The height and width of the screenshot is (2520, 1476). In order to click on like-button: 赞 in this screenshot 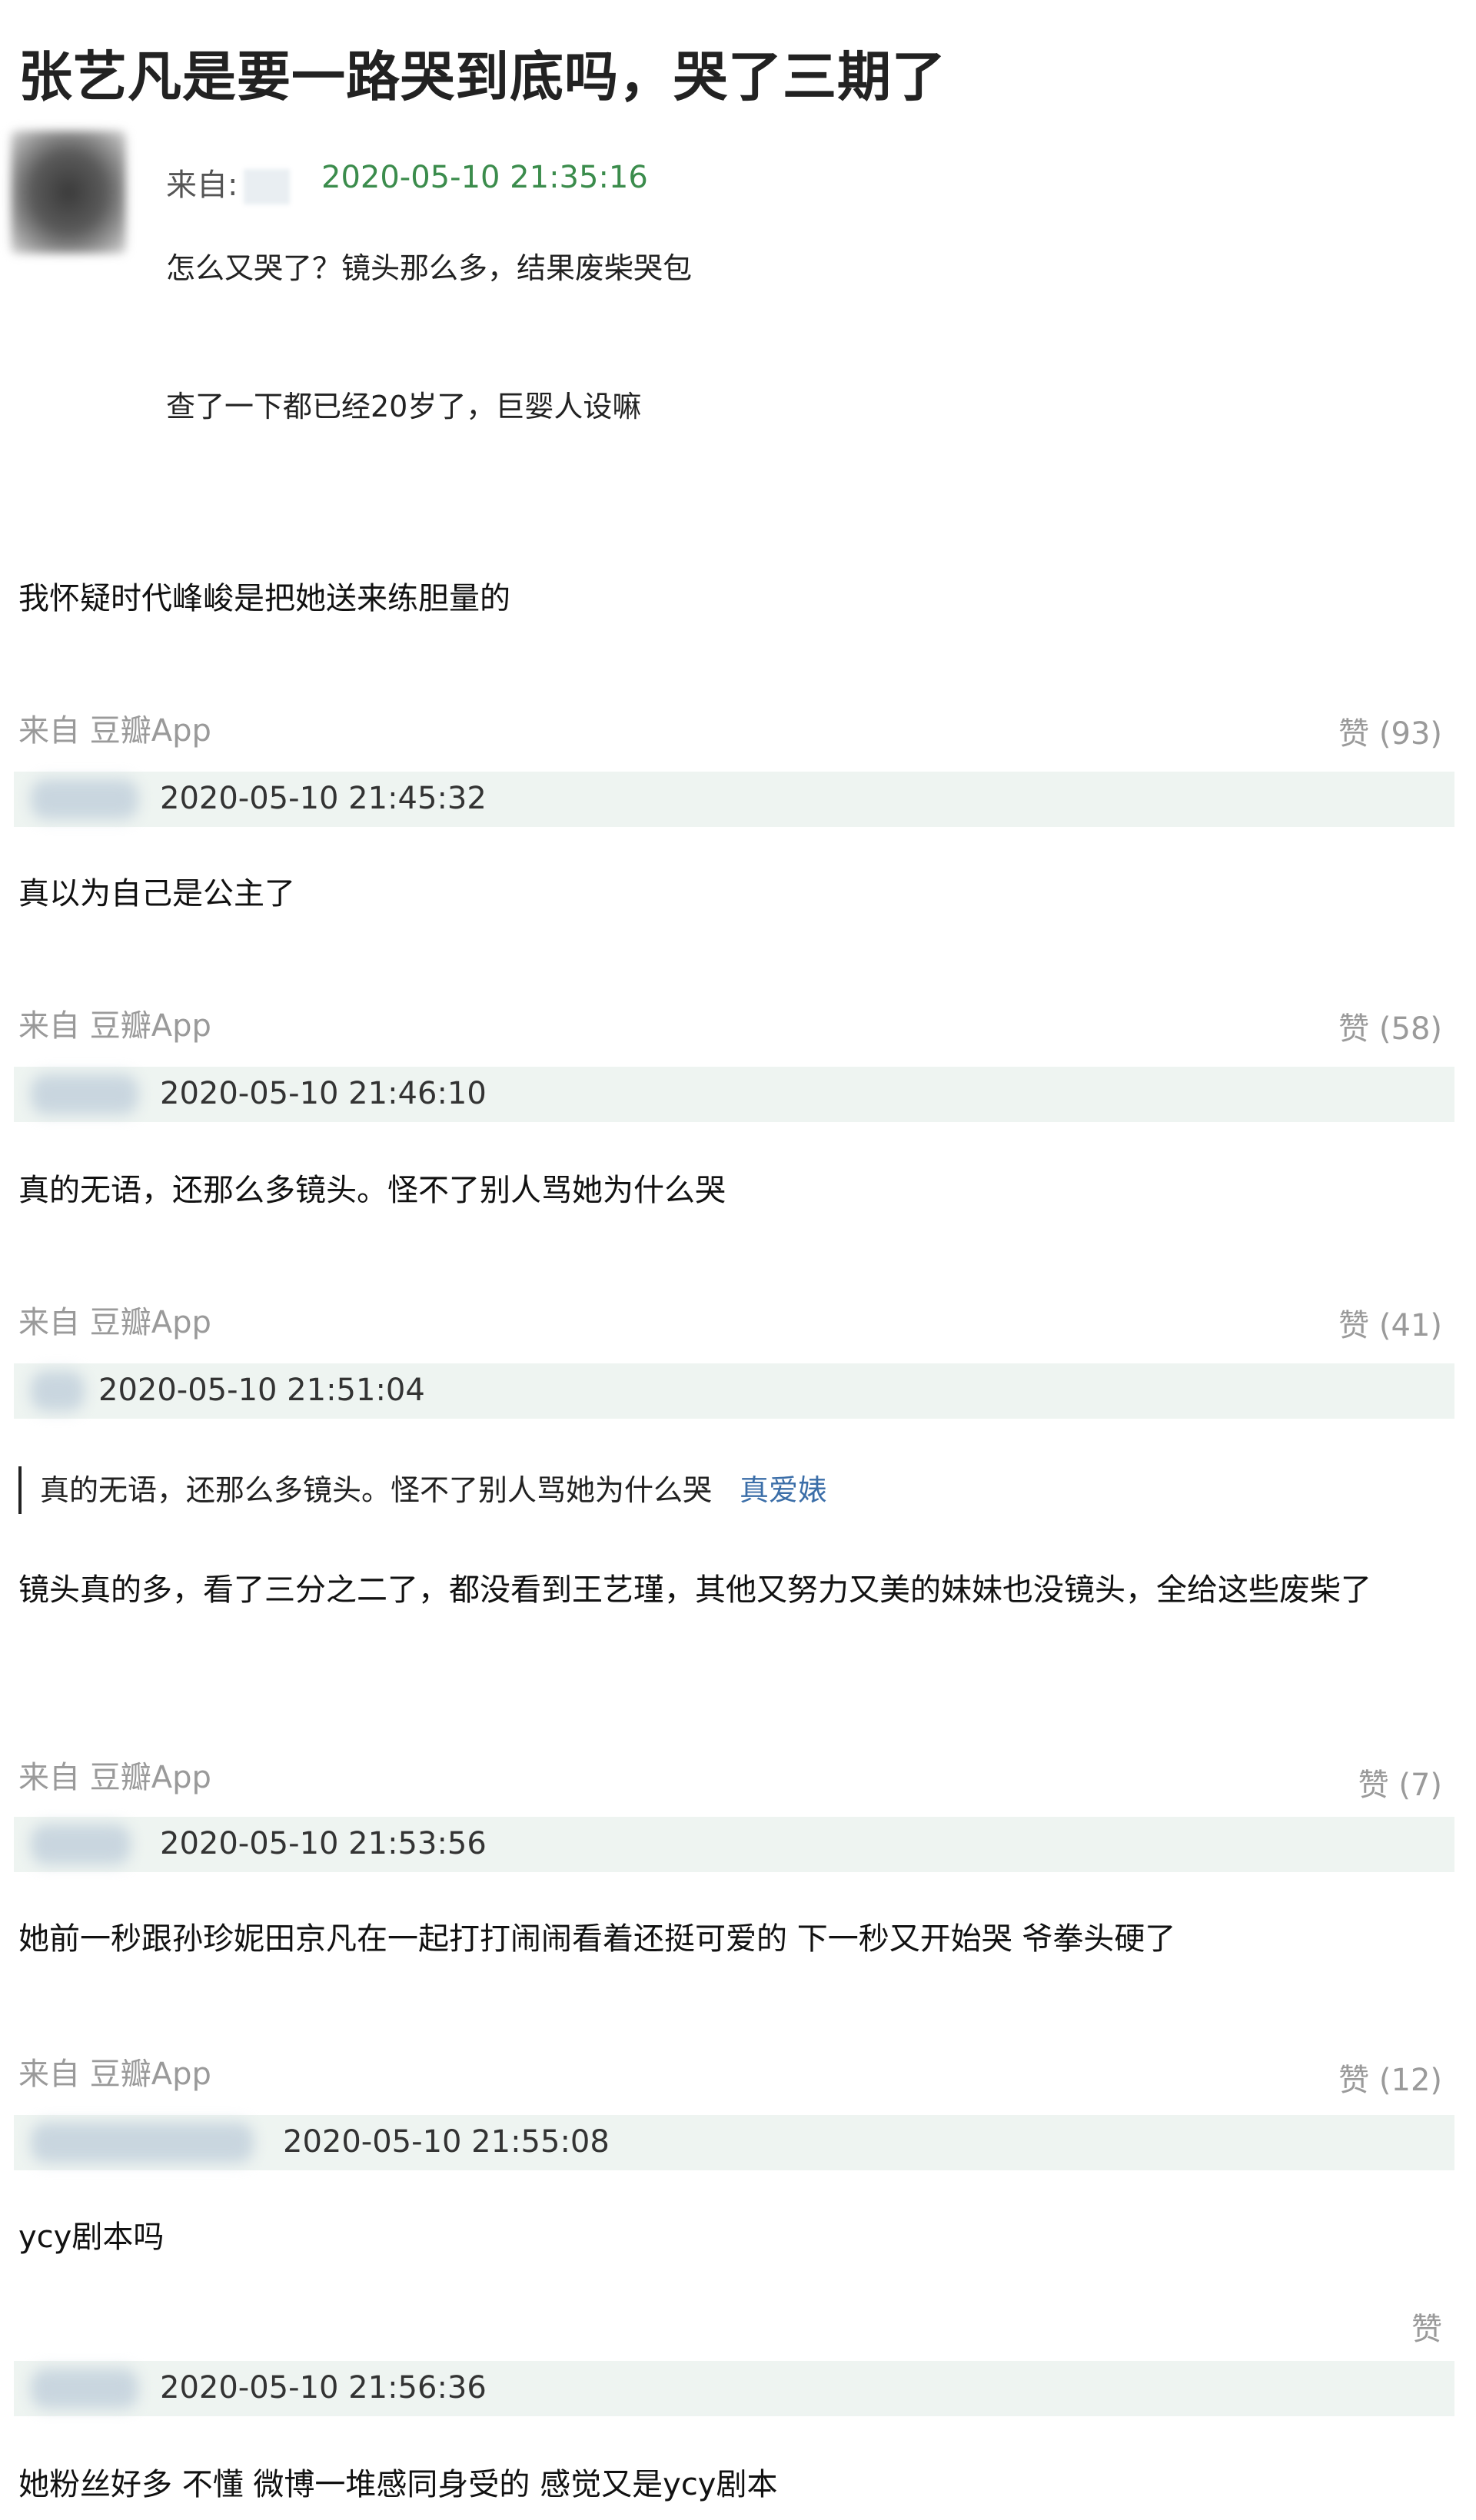, I will do `click(1426, 2326)`.